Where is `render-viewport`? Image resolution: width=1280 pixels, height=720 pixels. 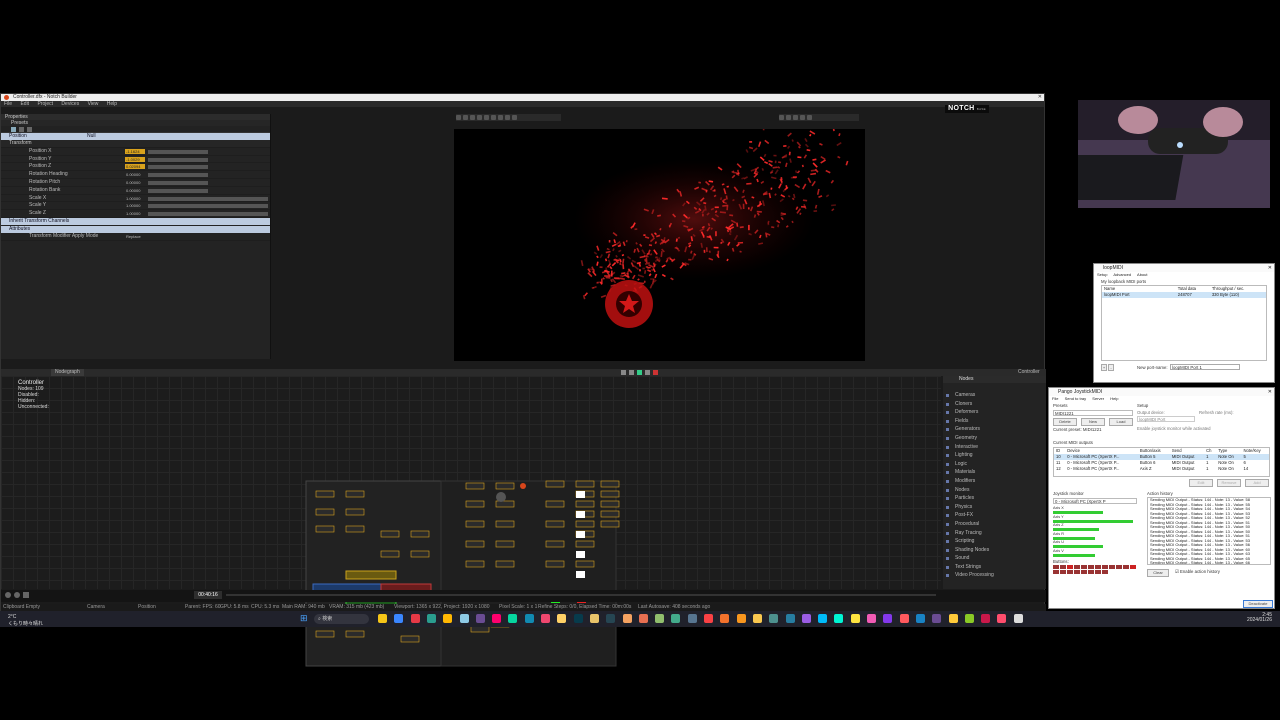
render-viewport is located at coordinates (659, 232).